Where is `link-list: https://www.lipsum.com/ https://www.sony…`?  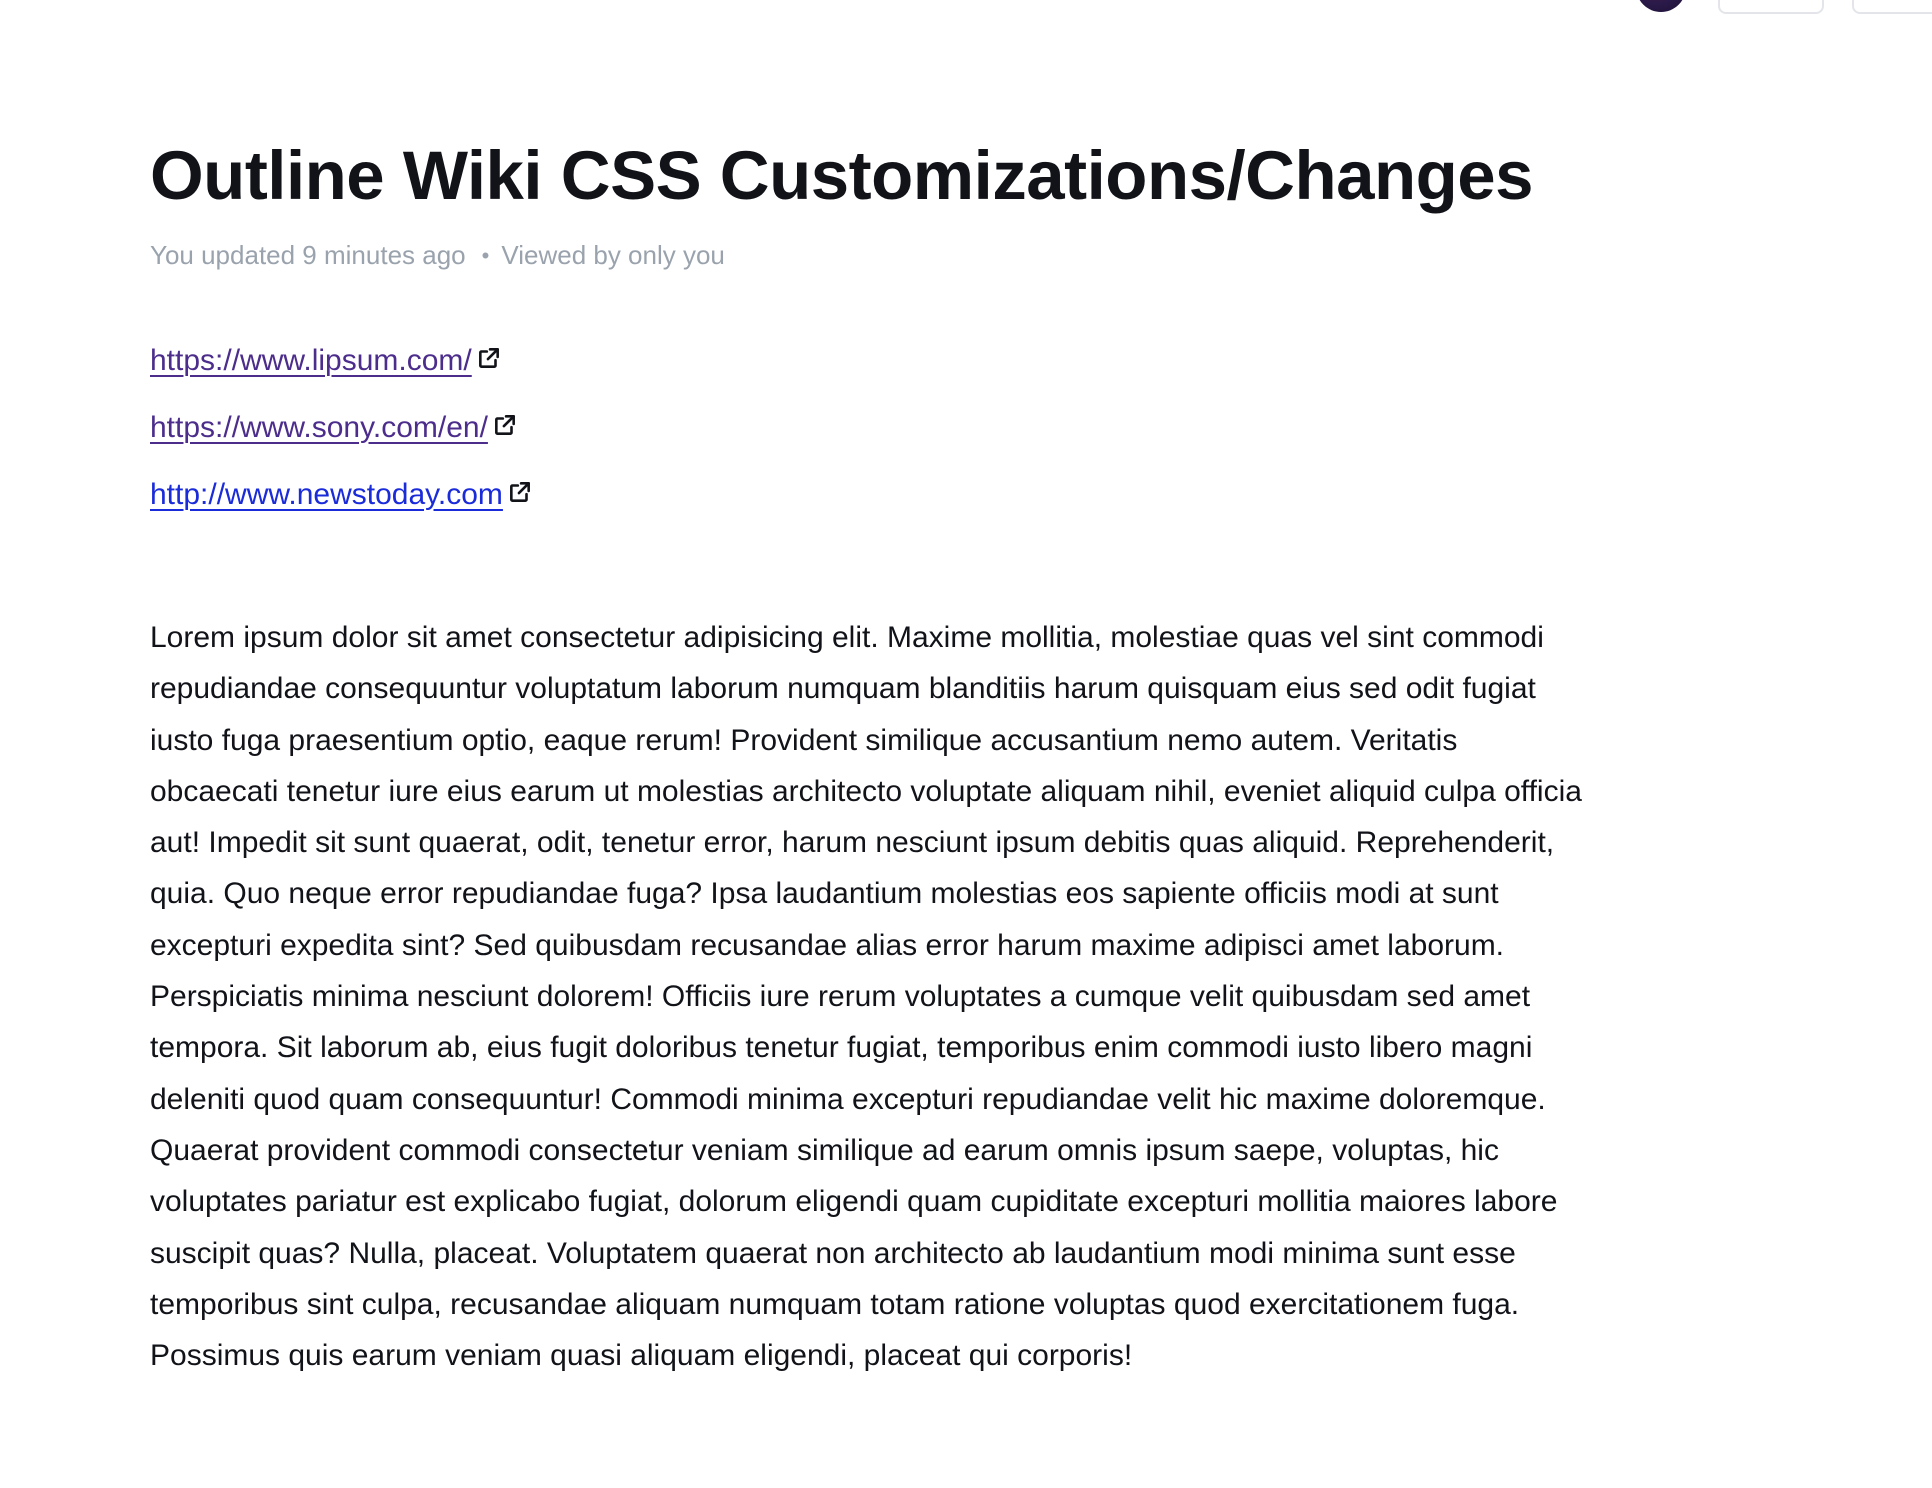
link-list: https://www.lipsum.com/ https://www.sony… is located at coordinates (870, 427).